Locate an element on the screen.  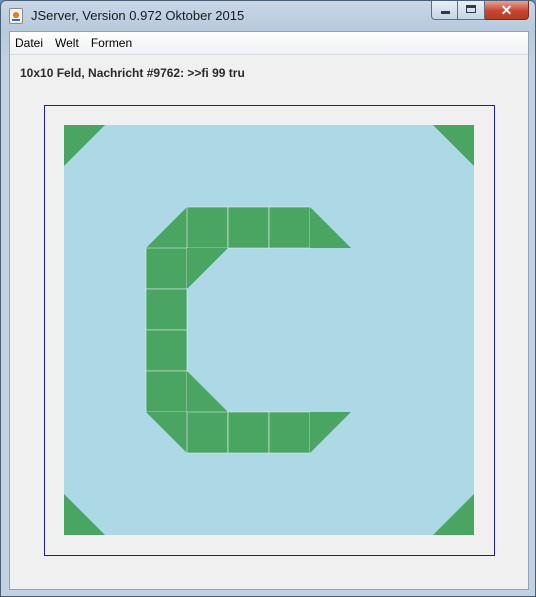
menu-welt: Welt is located at coordinates (67, 43).